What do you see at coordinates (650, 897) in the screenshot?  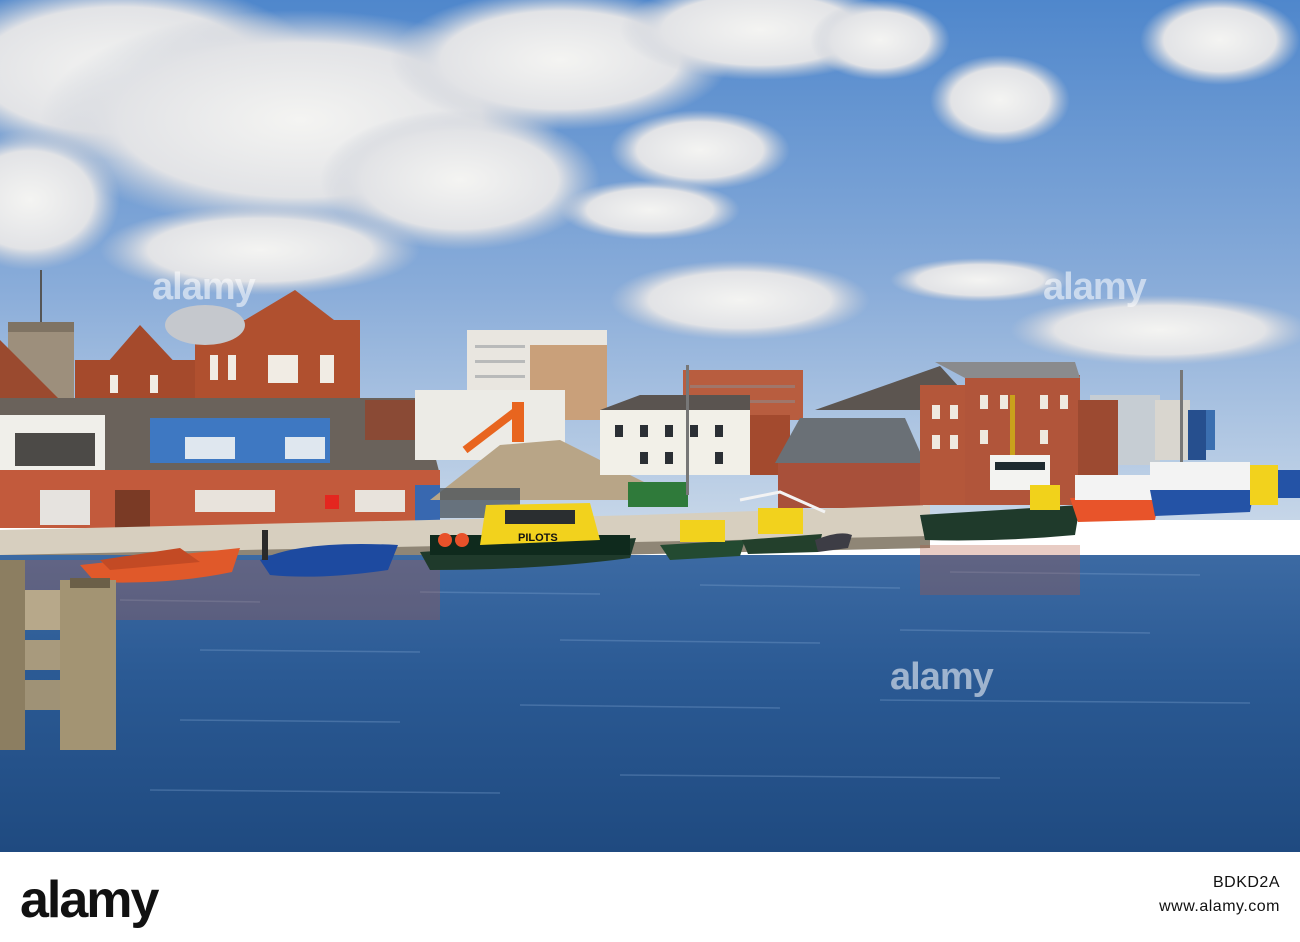 I see `footer: alamy BDKD2A www.alamy.com` at bounding box center [650, 897].